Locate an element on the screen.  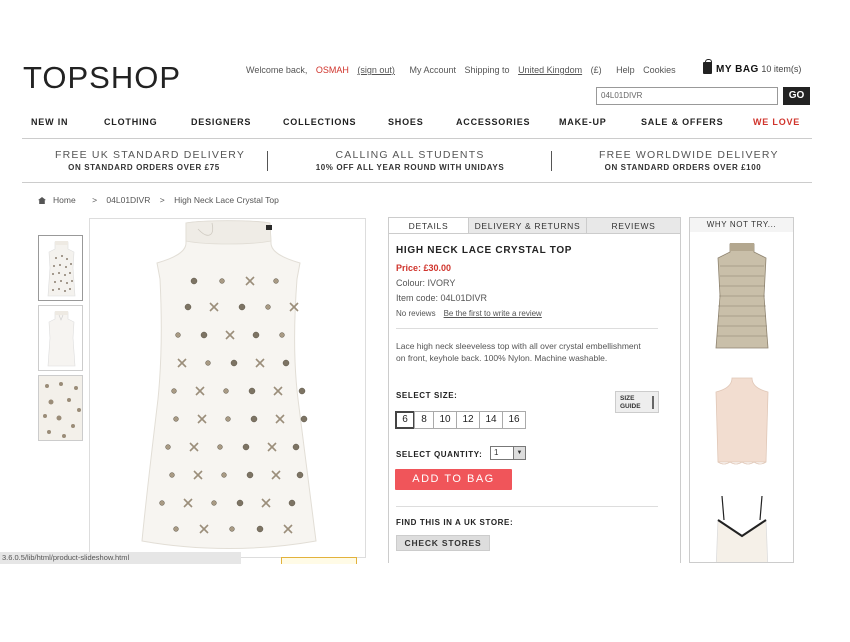
product-thumbnail-front-image is located at coordinates (61, 269).